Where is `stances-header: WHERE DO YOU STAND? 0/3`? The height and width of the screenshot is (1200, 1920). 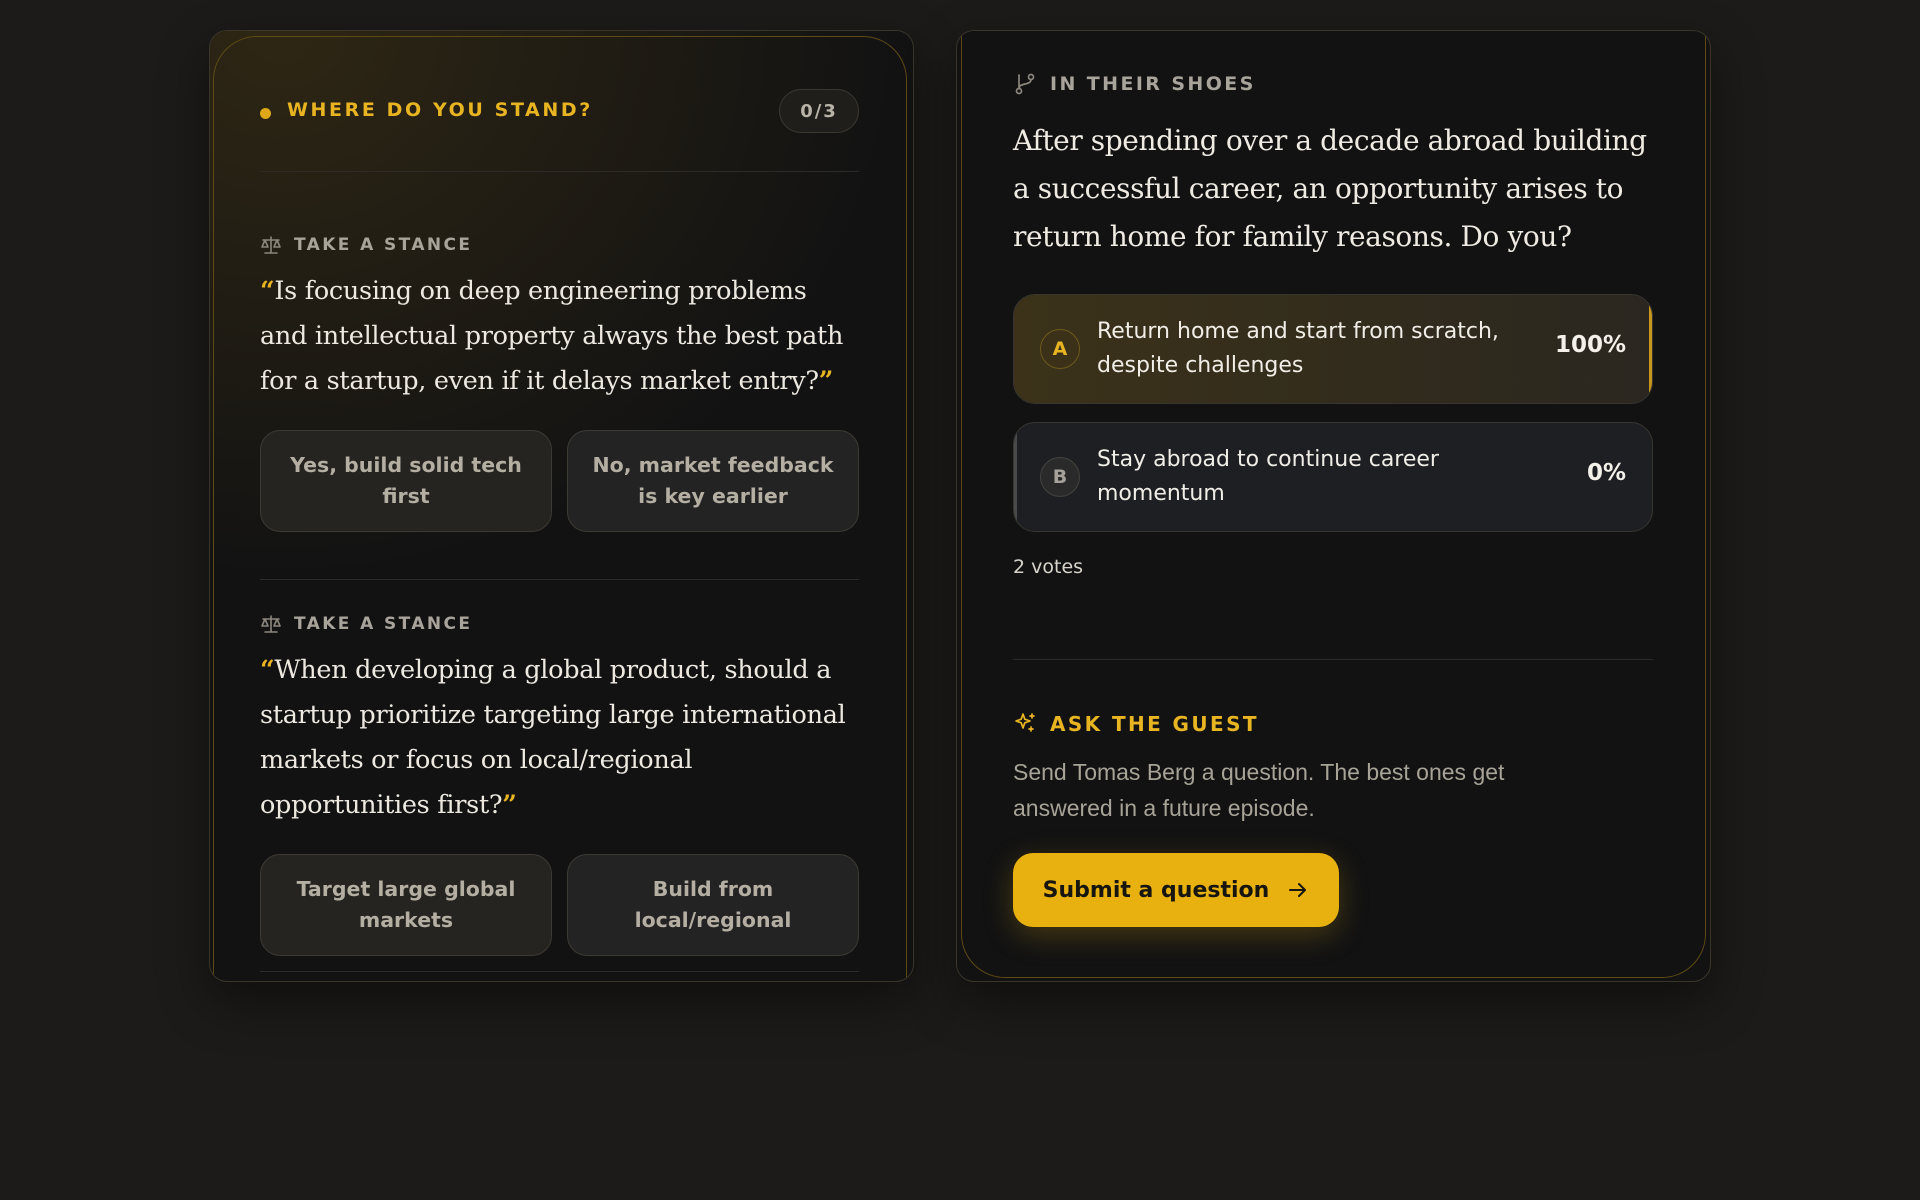
stances-header: WHERE DO YOU STAND? 0/3 is located at coordinates (559, 114).